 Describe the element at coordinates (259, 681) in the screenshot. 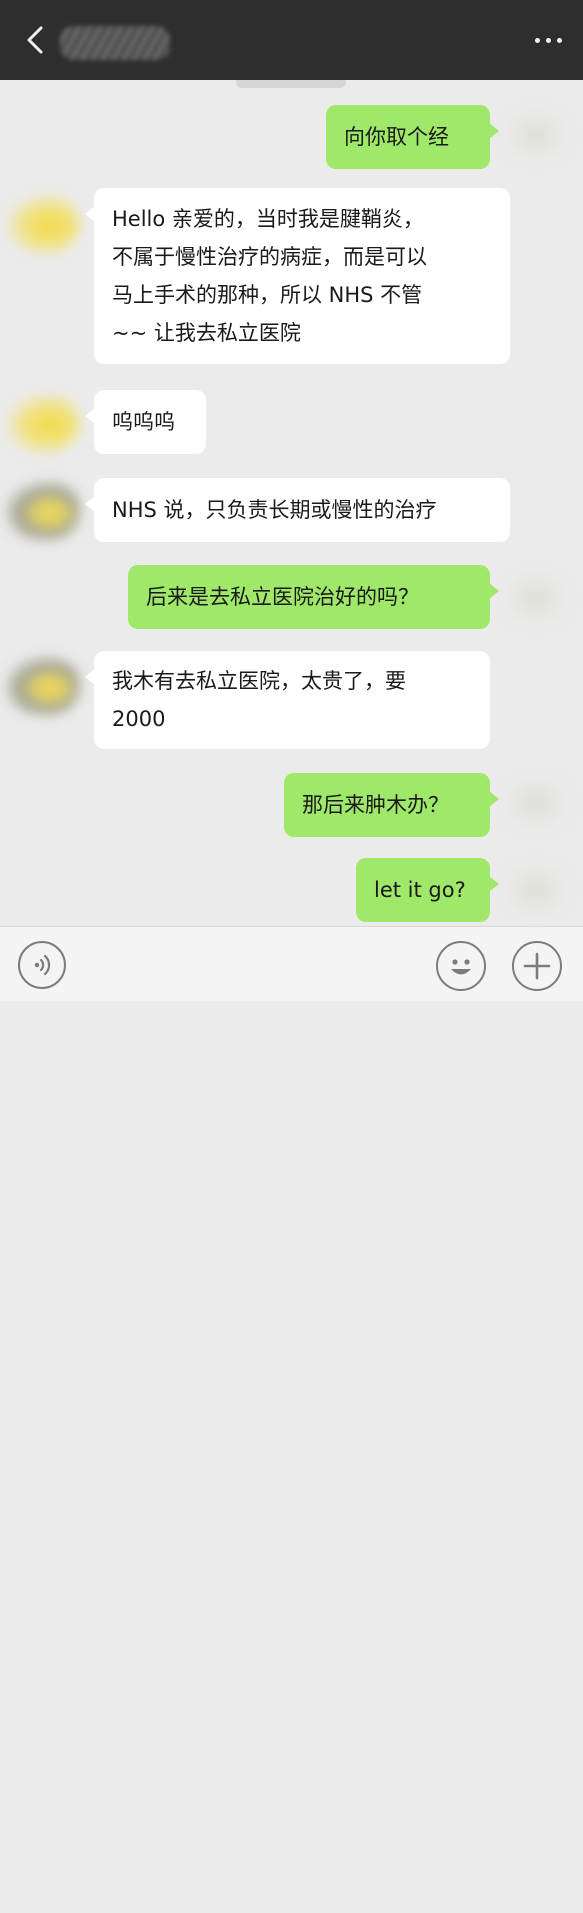

I see `message-text-line: 我木有去私立医院，太贵了，要` at that location.